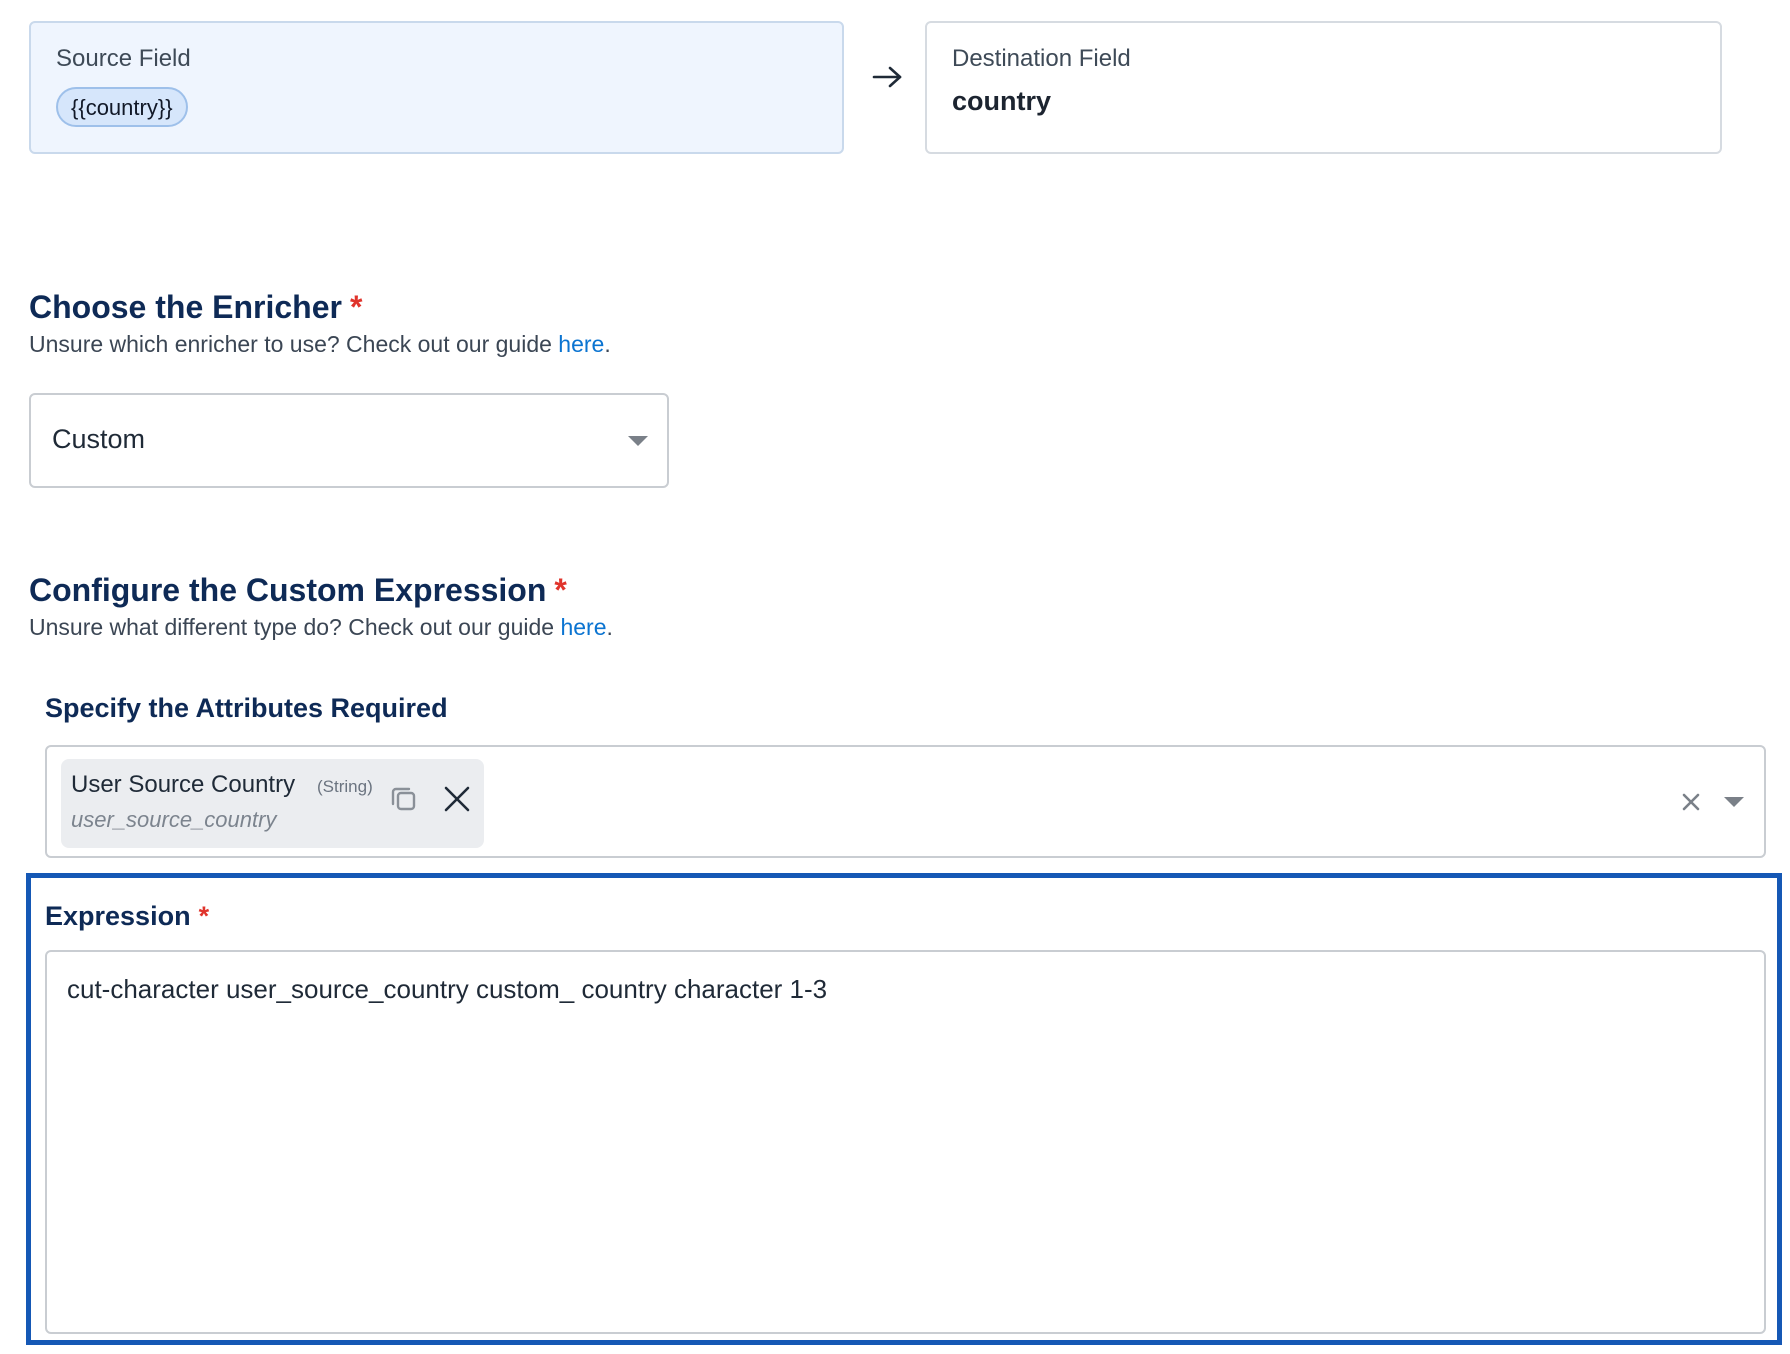 The image size is (1790, 1354). Describe the element at coordinates (583, 627) in the screenshot. I see `custom-expression-guide-link: here` at that location.